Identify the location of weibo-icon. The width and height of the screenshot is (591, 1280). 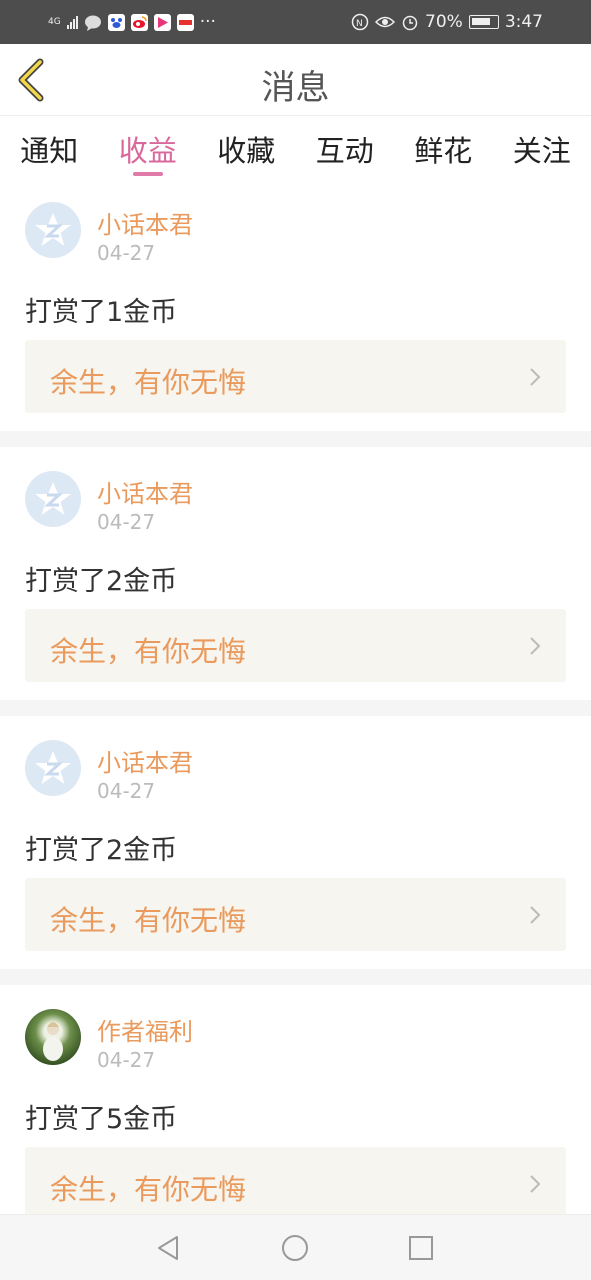
(139, 22).